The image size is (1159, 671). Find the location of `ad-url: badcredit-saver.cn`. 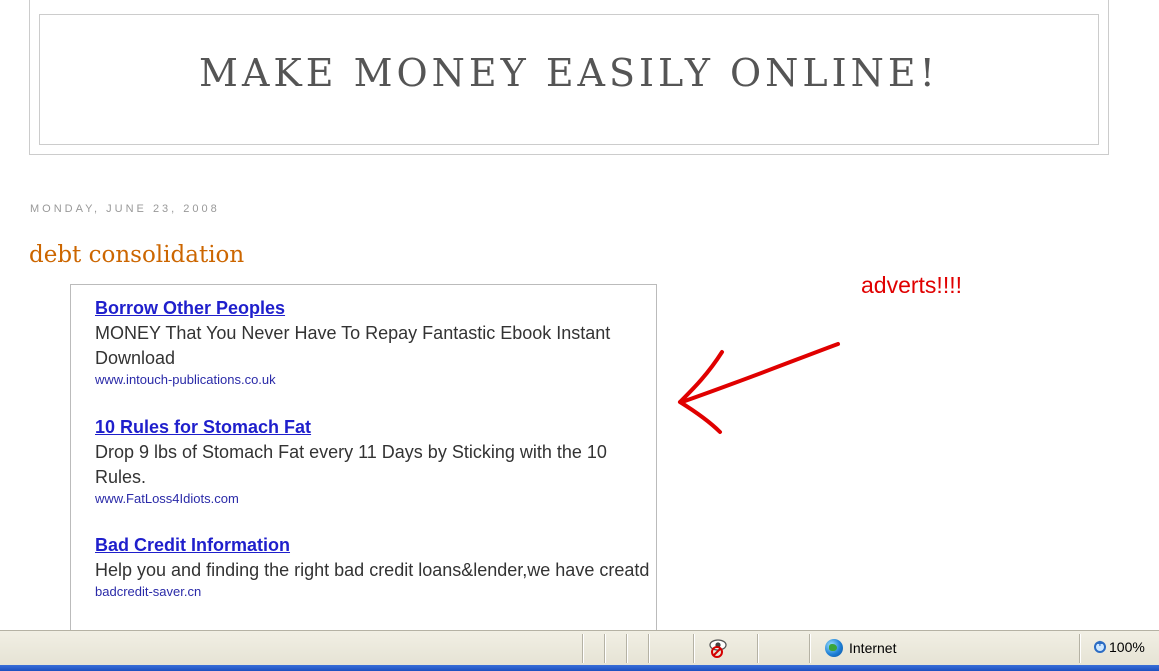

ad-url: badcredit-saver.cn is located at coordinates (372, 592).